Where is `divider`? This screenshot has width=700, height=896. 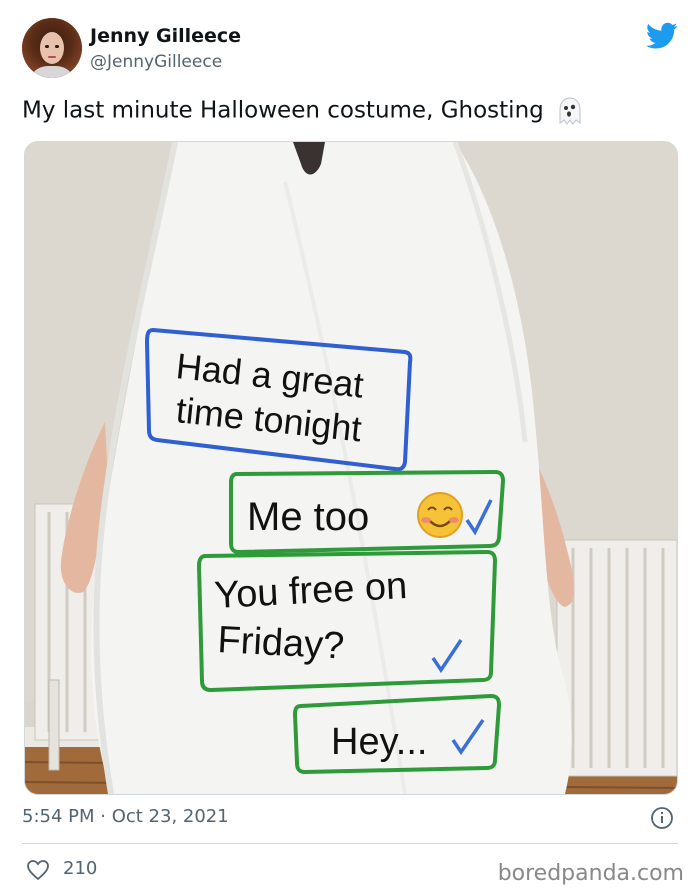 divider is located at coordinates (350, 843).